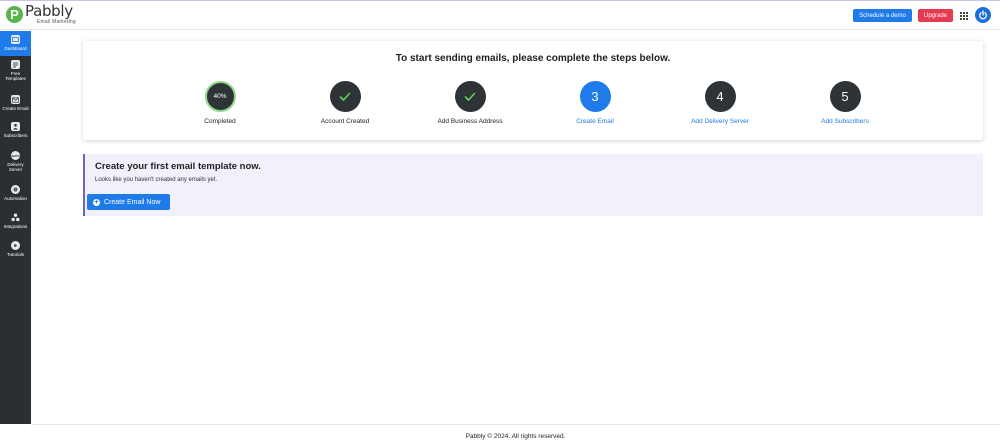 This screenshot has width=1000, height=447. I want to click on step-add-business-address: Add Business Address, so click(470, 103).